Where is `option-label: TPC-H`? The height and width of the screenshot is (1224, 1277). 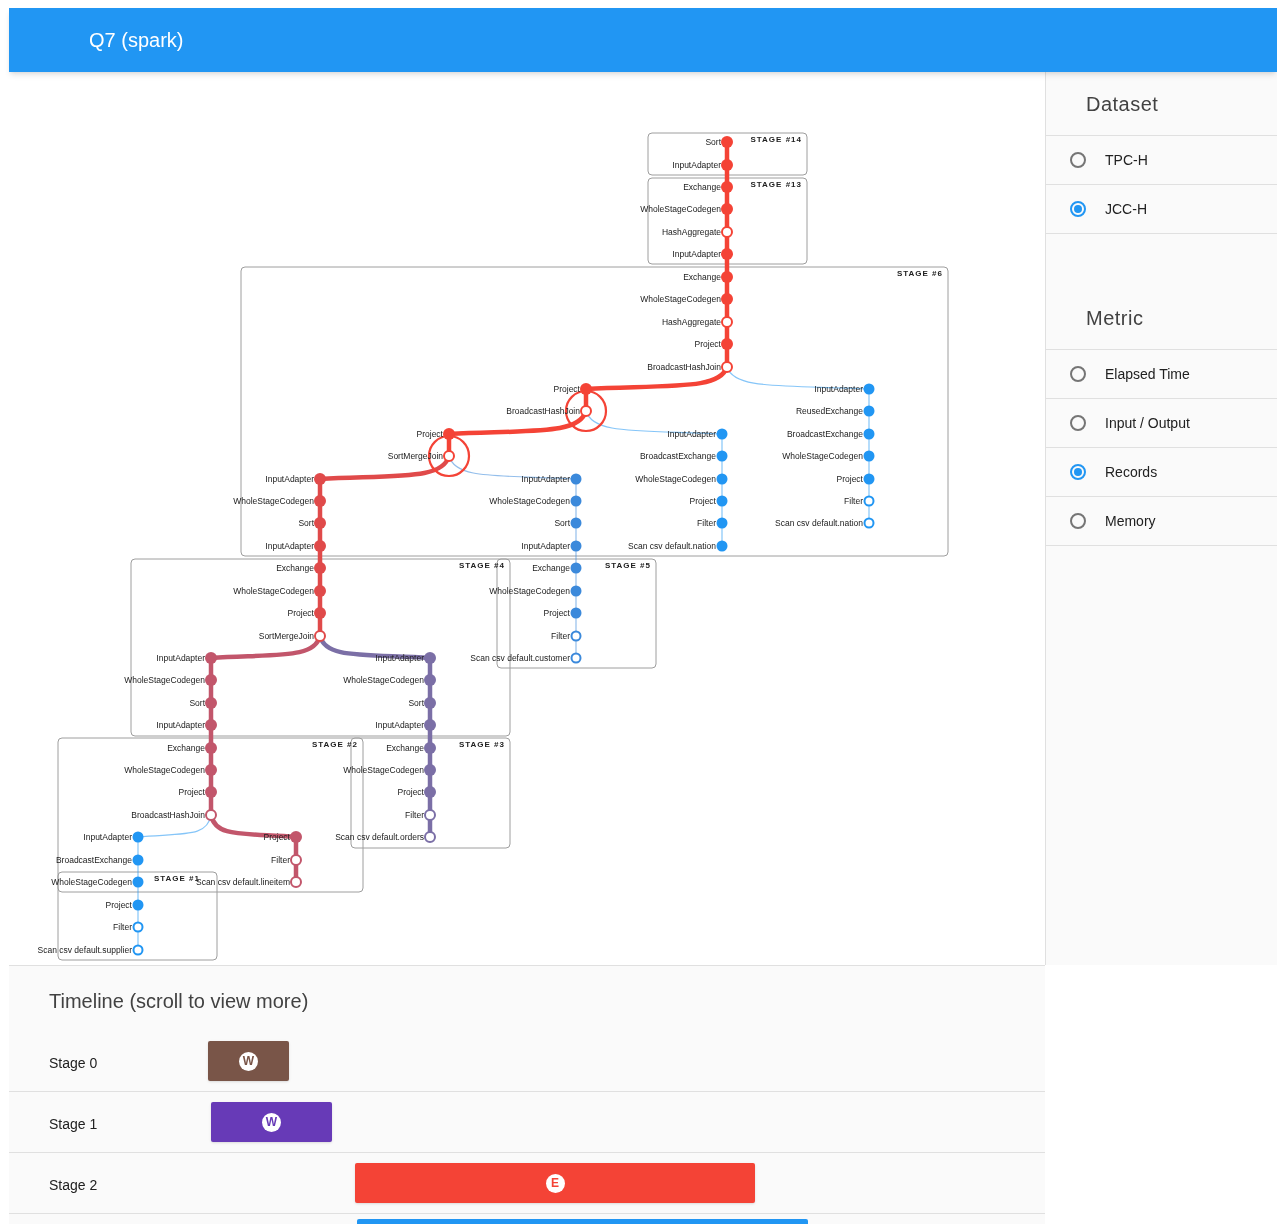 option-label: TPC-H is located at coordinates (1126, 160).